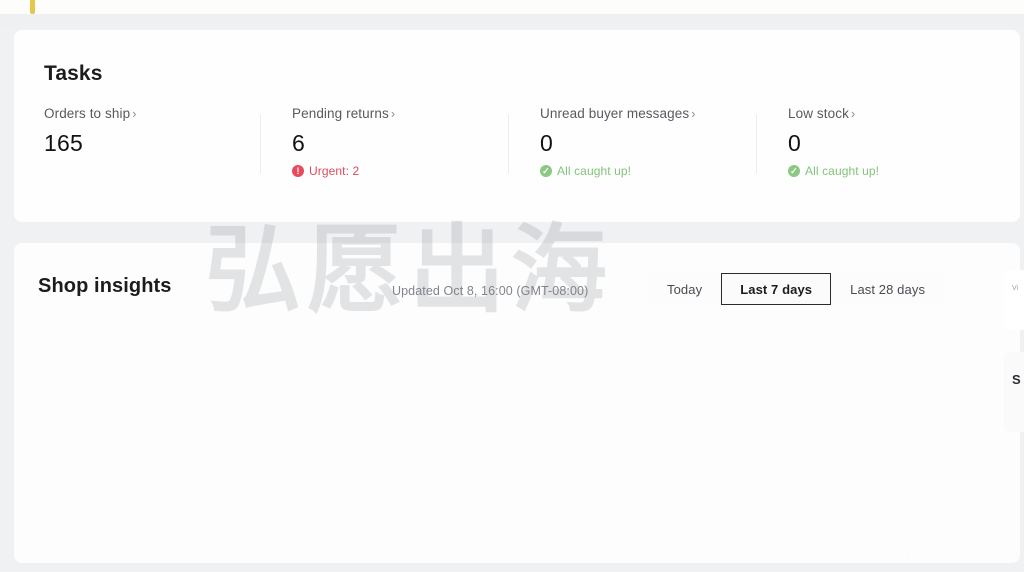 This screenshot has width=1024, height=572. What do you see at coordinates (298, 143) in the screenshot?
I see `task-value: 6` at bounding box center [298, 143].